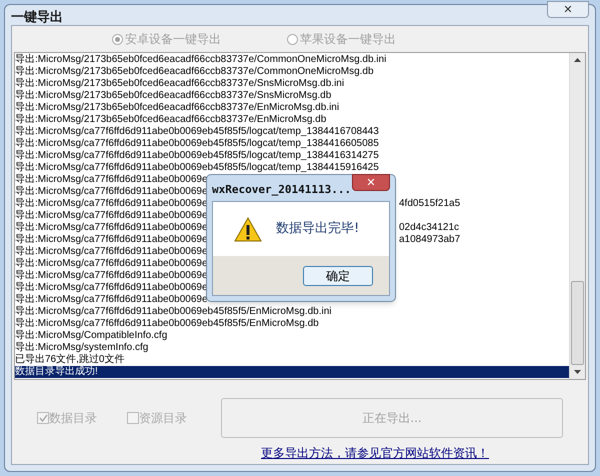 This screenshot has height=476, width=600. I want to click on dialog-message: 数据导出完毕!, so click(318, 229).